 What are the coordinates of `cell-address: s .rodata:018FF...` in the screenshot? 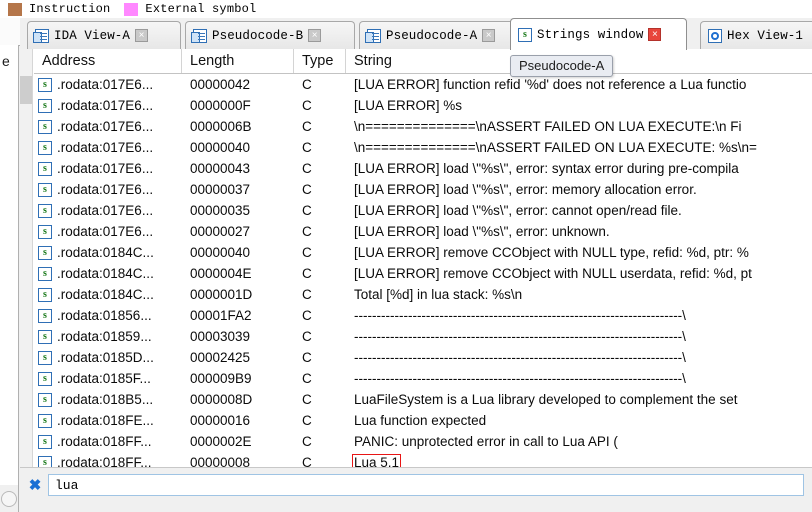 It's located at (108, 441).